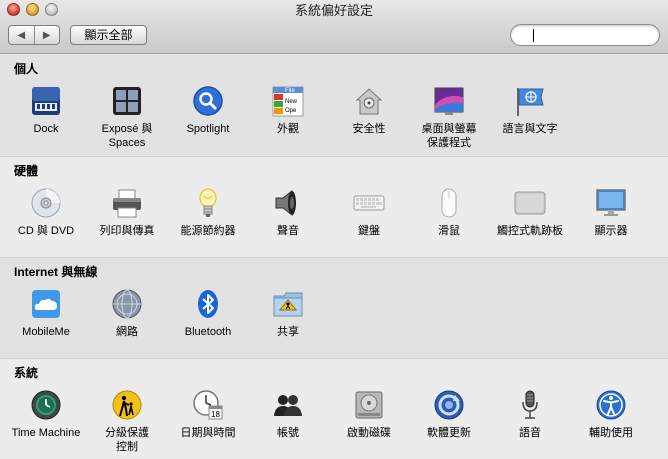 The width and height of the screenshot is (668, 459). Describe the element at coordinates (530, 203) in the screenshot. I see `trackpad-icon` at that location.